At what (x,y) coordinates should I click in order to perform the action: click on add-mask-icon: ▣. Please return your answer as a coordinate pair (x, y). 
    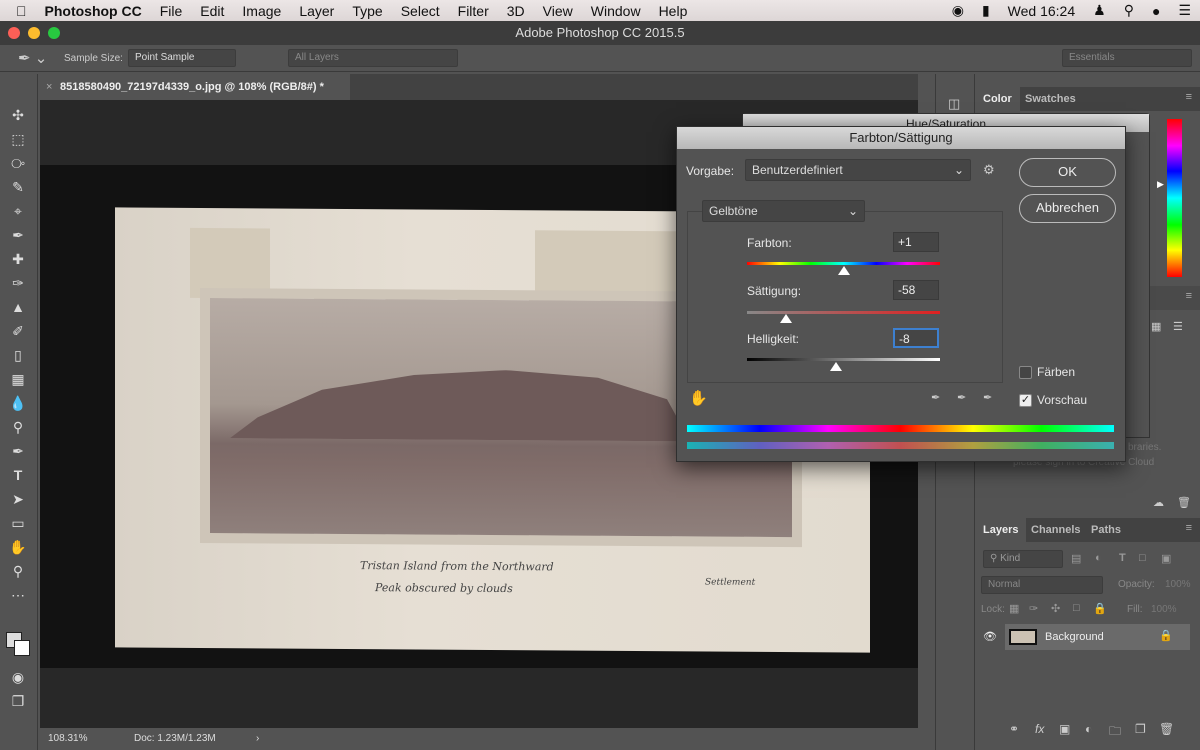
    Looking at the image, I should click on (1064, 729).